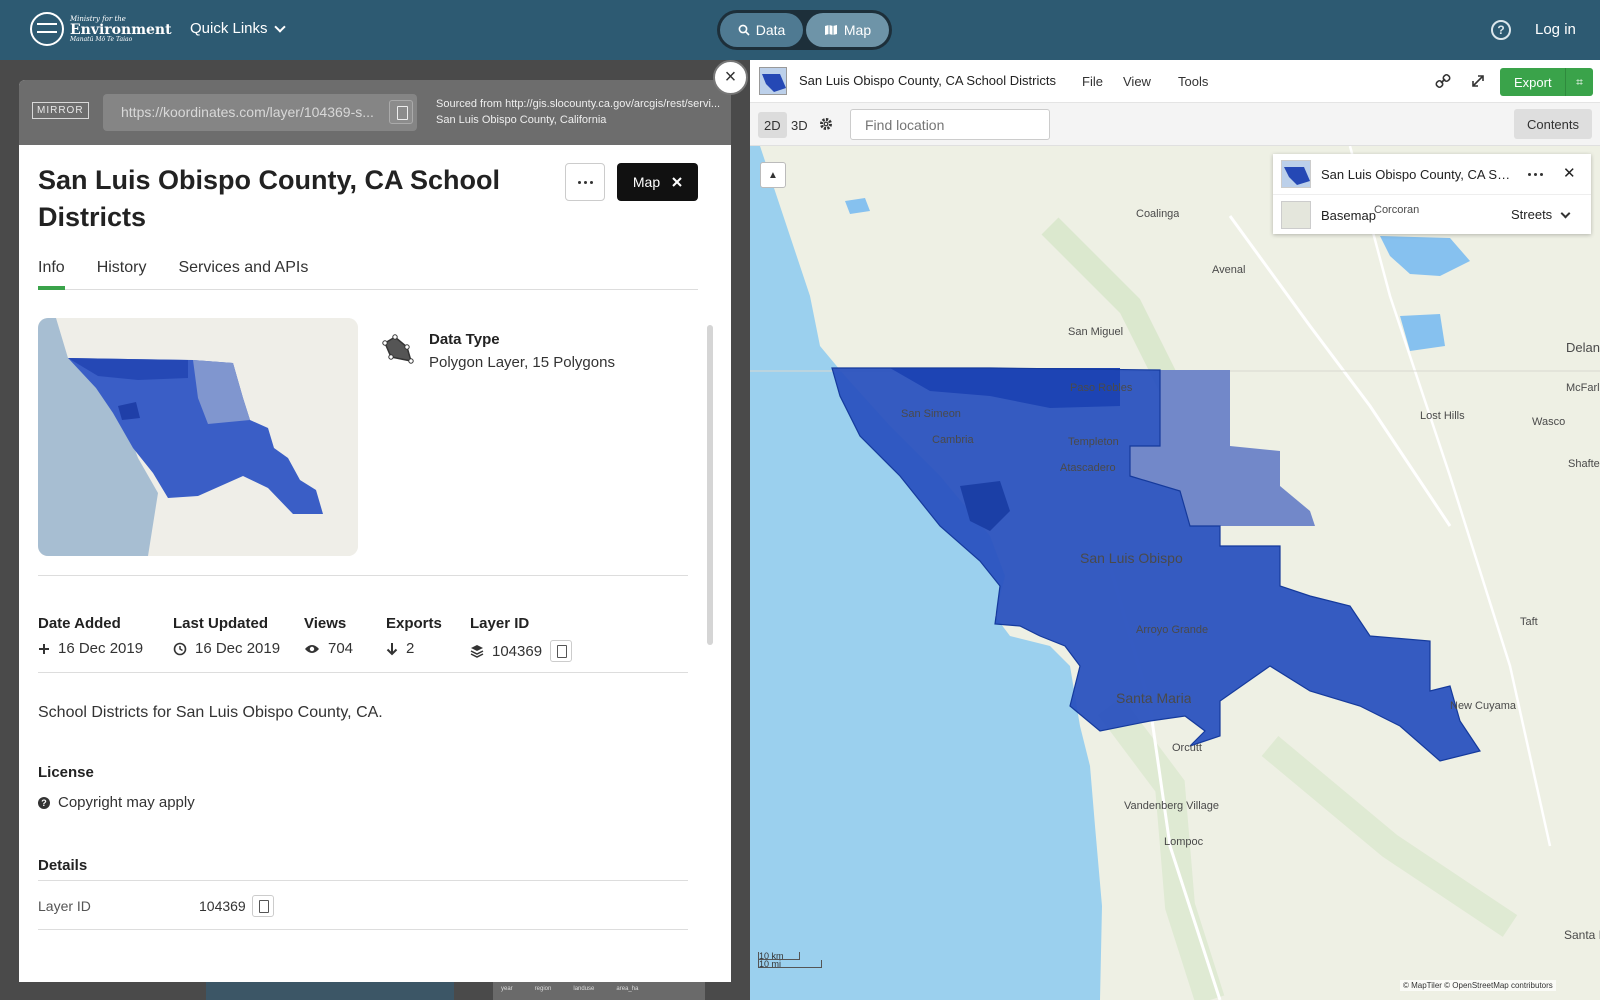 This screenshot has height=1000, width=1600. Describe the element at coordinates (1092, 81) in the screenshot. I see `menu-file: File` at that location.